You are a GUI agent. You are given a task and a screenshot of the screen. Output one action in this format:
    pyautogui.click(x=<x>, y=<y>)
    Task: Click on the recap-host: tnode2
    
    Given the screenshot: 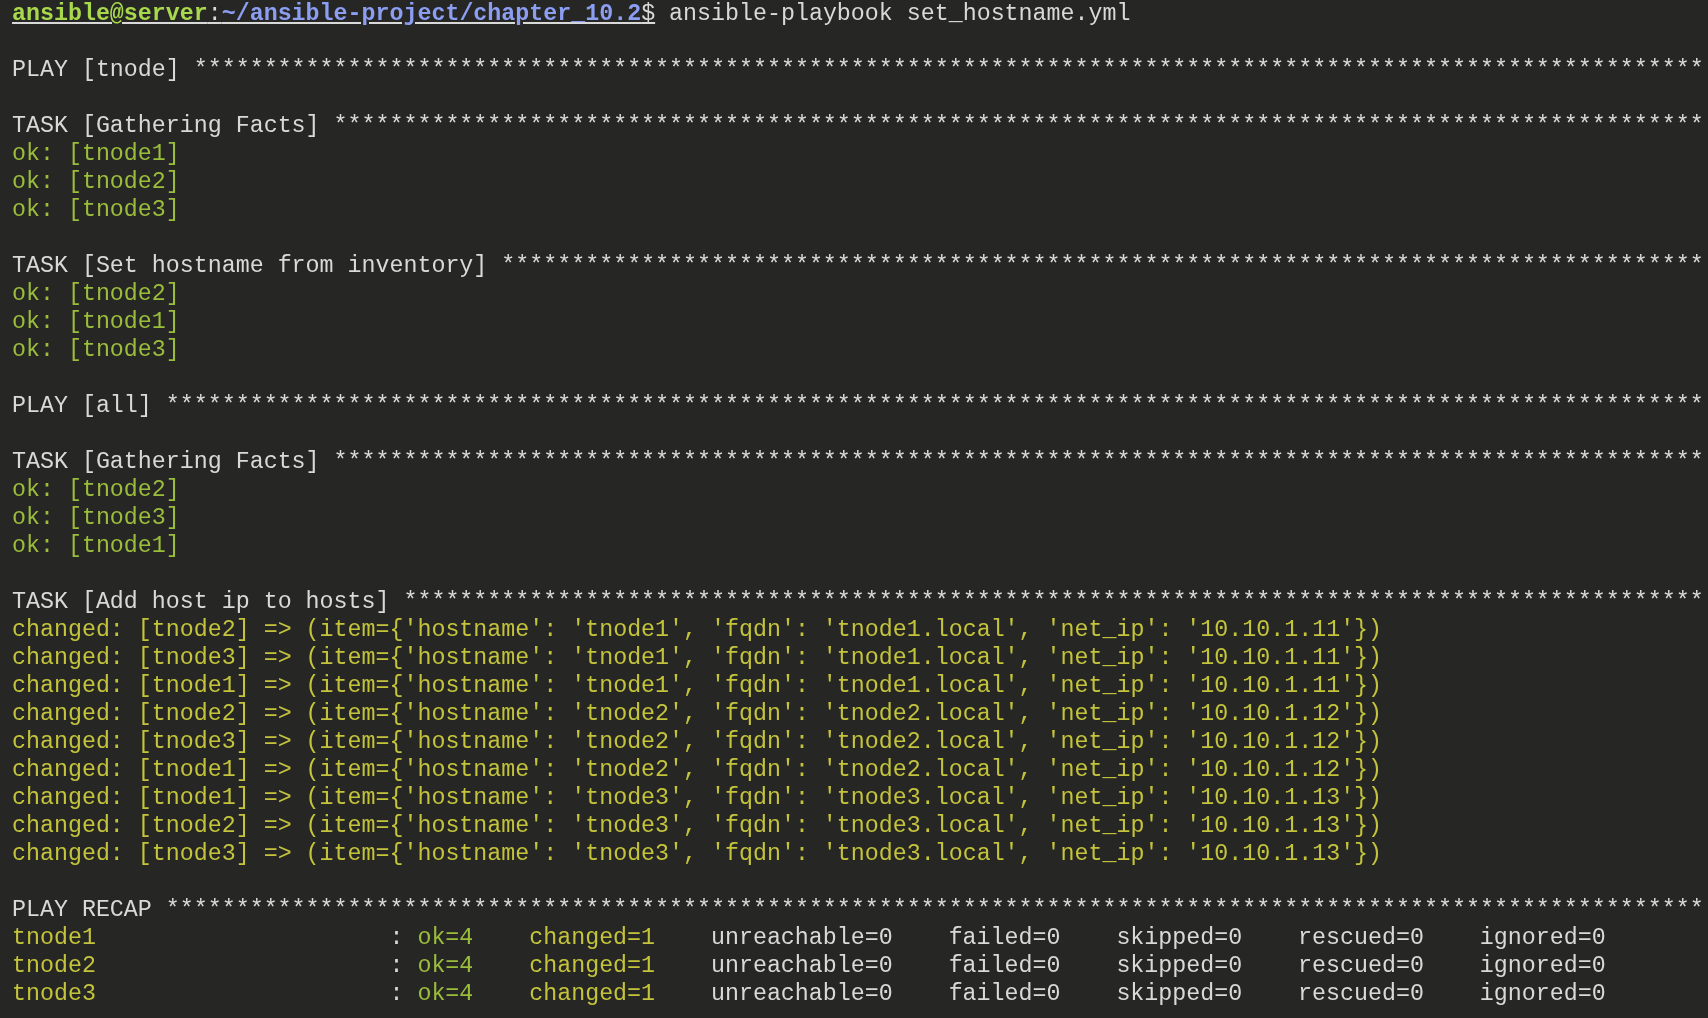 What is the action you would take?
    pyautogui.click(x=54, y=966)
    